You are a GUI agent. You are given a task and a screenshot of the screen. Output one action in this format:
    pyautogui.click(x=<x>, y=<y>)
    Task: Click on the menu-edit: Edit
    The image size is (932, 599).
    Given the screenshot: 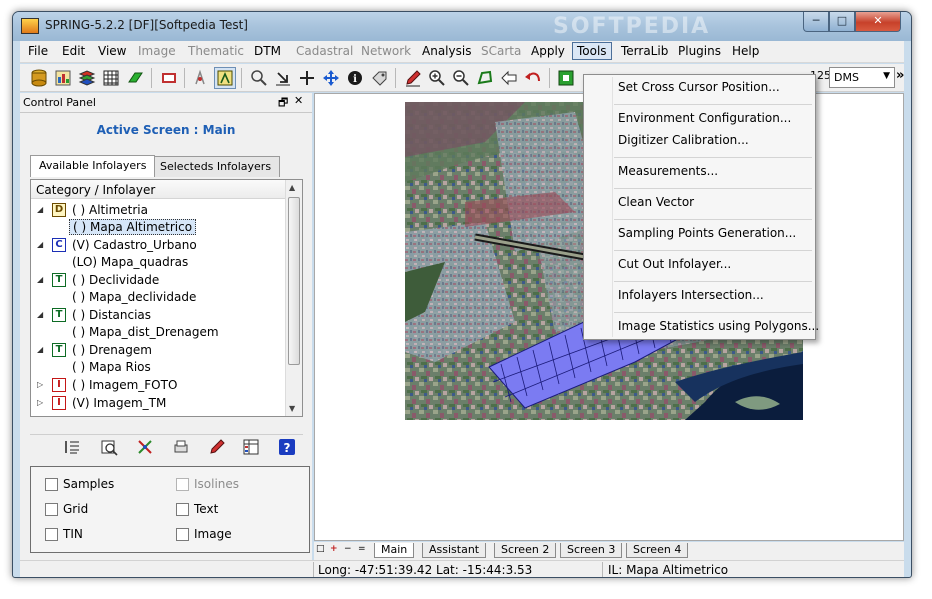 What is the action you would take?
    pyautogui.click(x=73, y=51)
    